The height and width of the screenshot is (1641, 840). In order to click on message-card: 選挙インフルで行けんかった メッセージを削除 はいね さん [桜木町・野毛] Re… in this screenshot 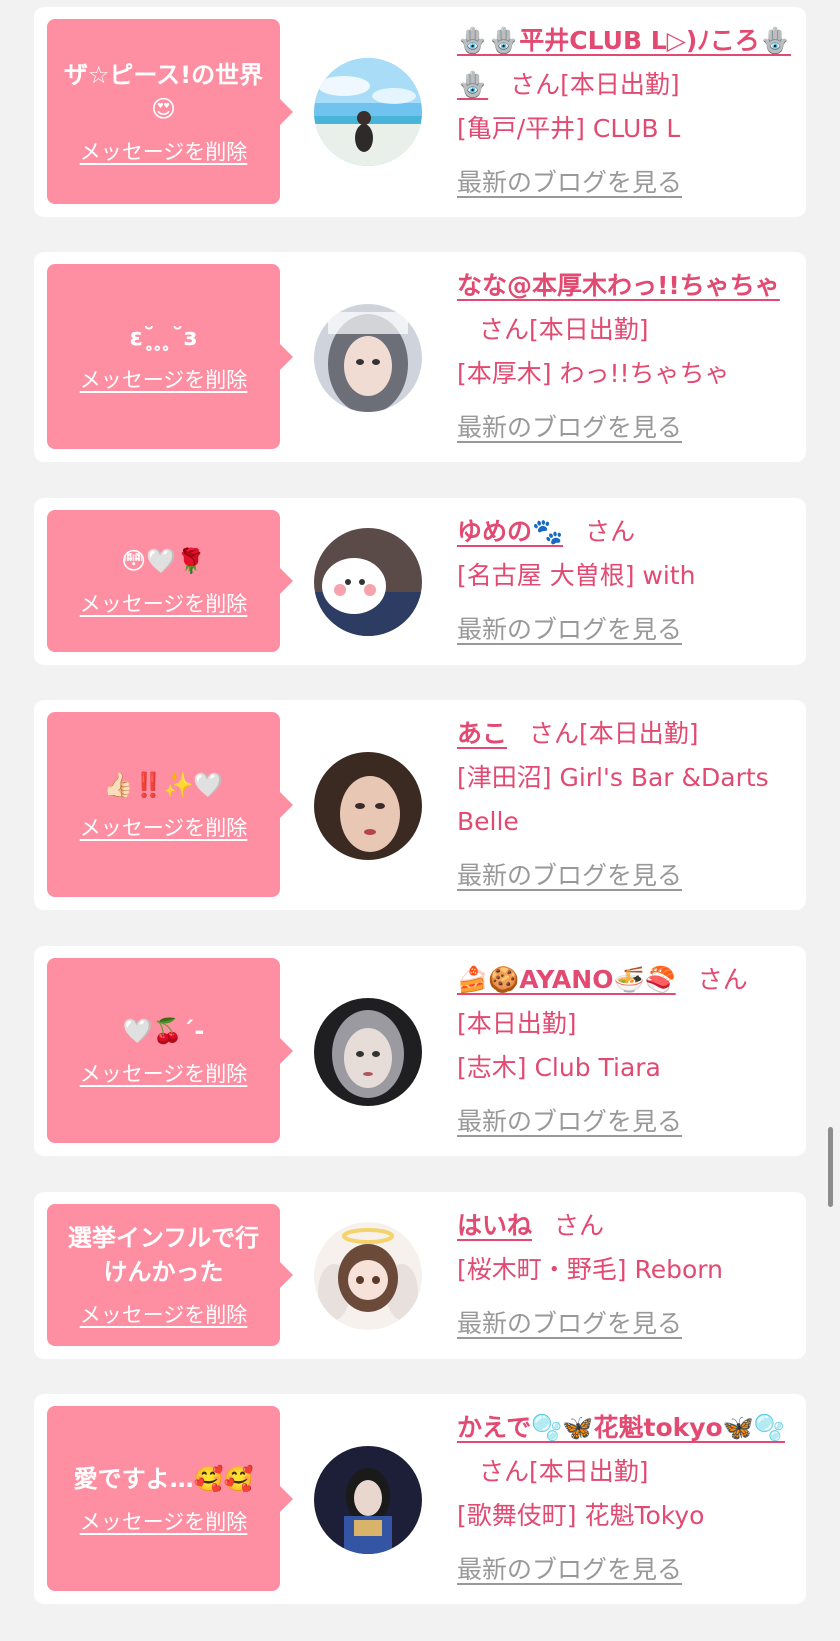, I will do `click(420, 1275)`.